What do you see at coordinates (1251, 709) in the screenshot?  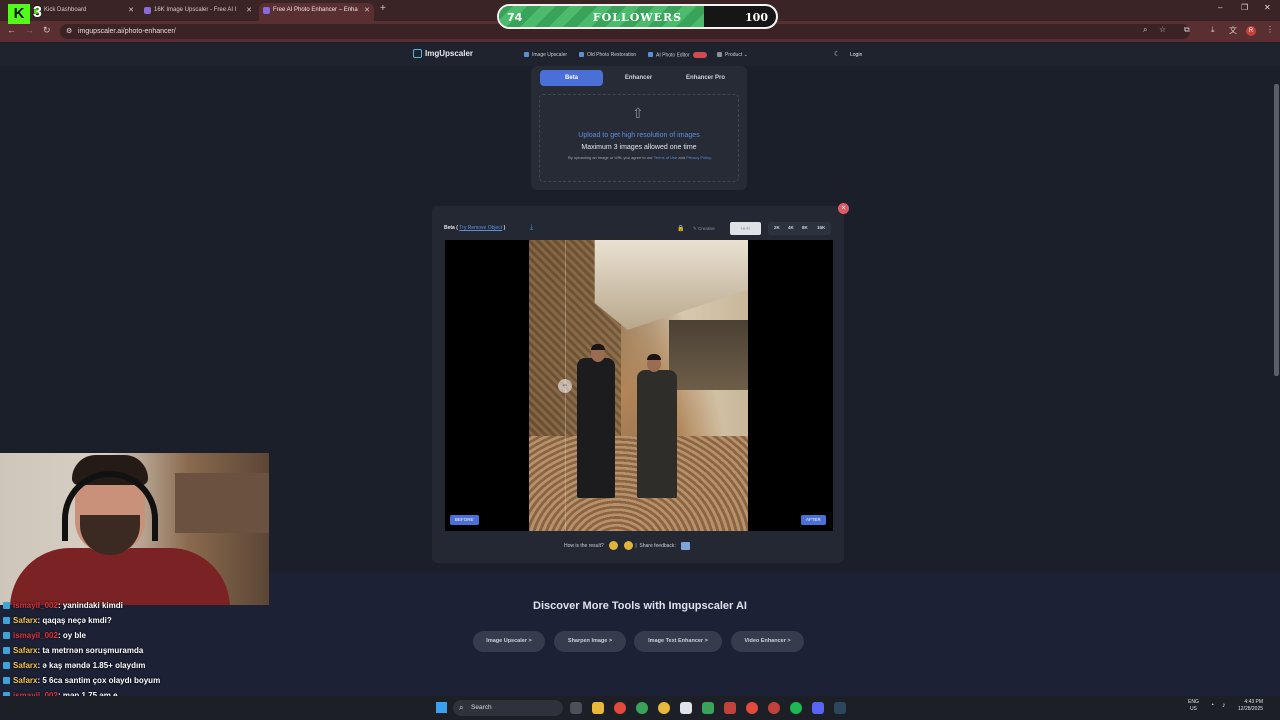 I see `clock-date: 12/28/2025` at bounding box center [1251, 709].